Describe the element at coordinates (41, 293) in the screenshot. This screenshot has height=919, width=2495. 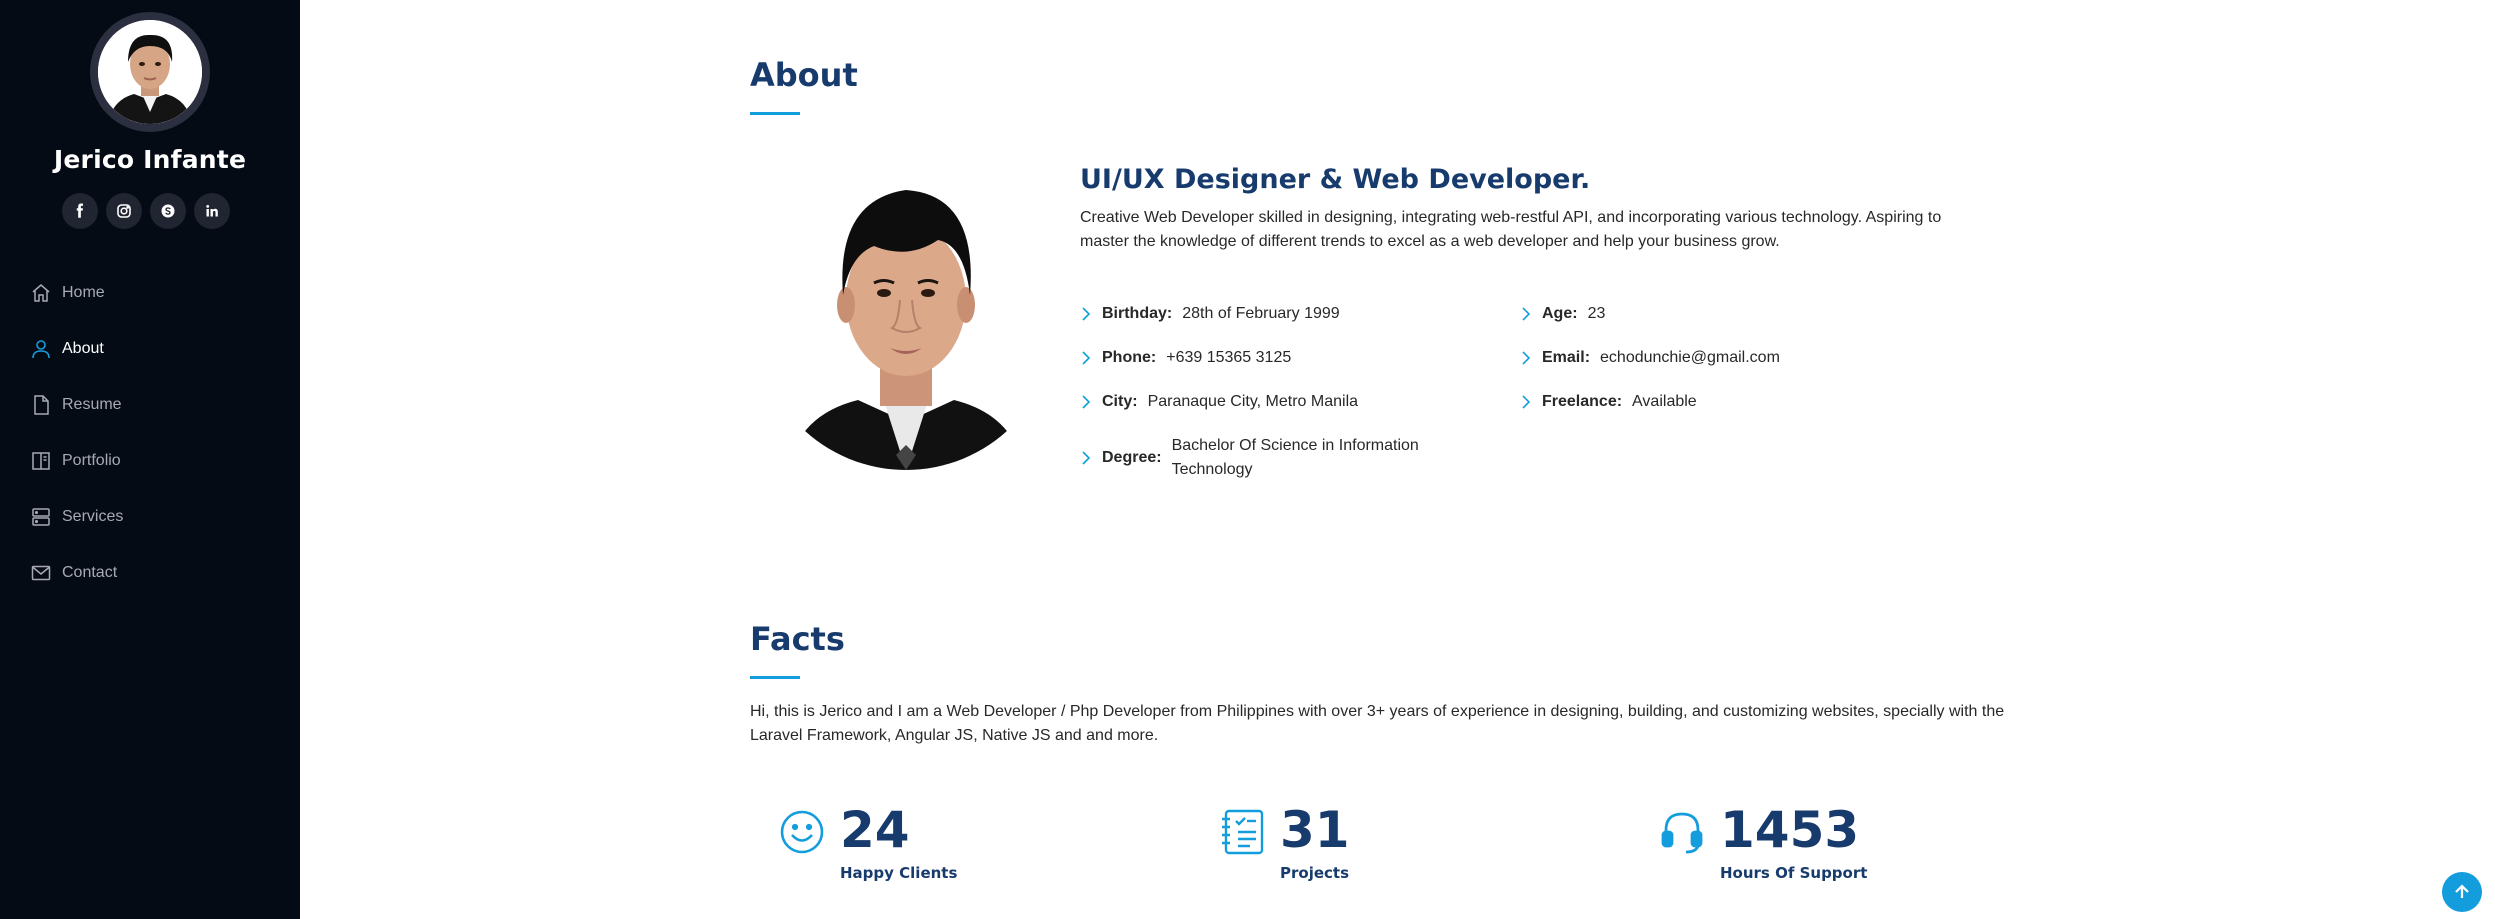
I see `home-icon` at that location.